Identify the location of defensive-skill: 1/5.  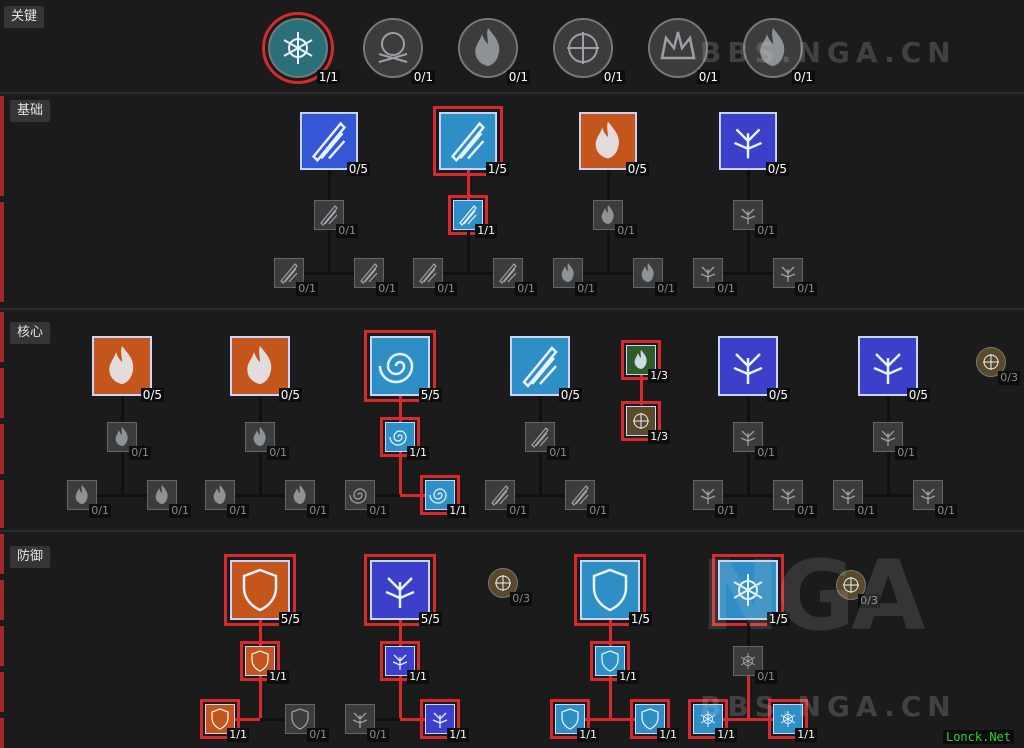
(613, 590).